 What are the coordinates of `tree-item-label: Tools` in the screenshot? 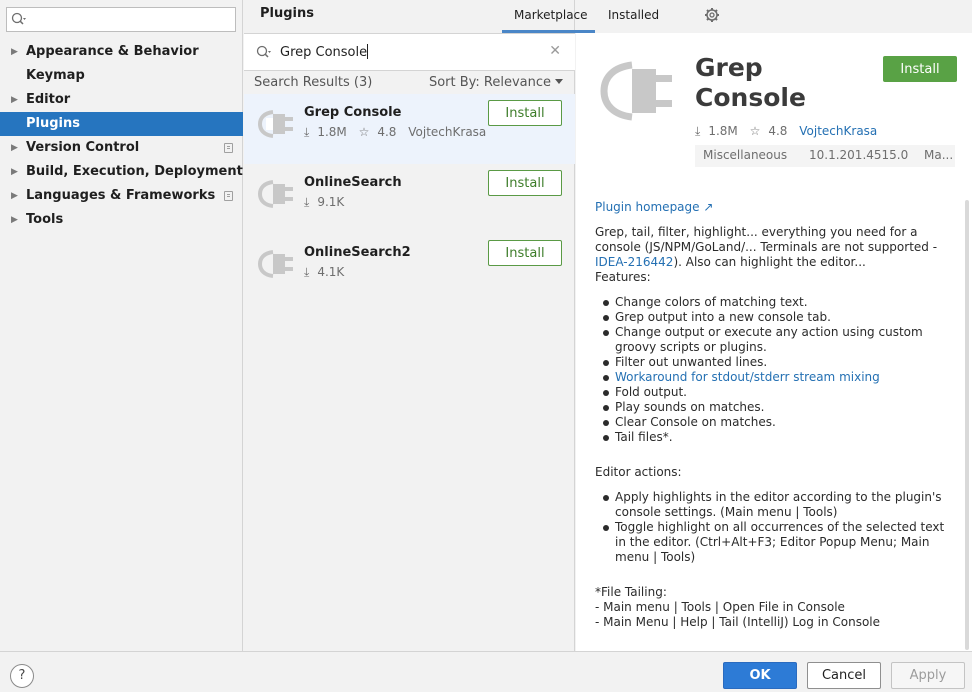 It's located at (45, 219).